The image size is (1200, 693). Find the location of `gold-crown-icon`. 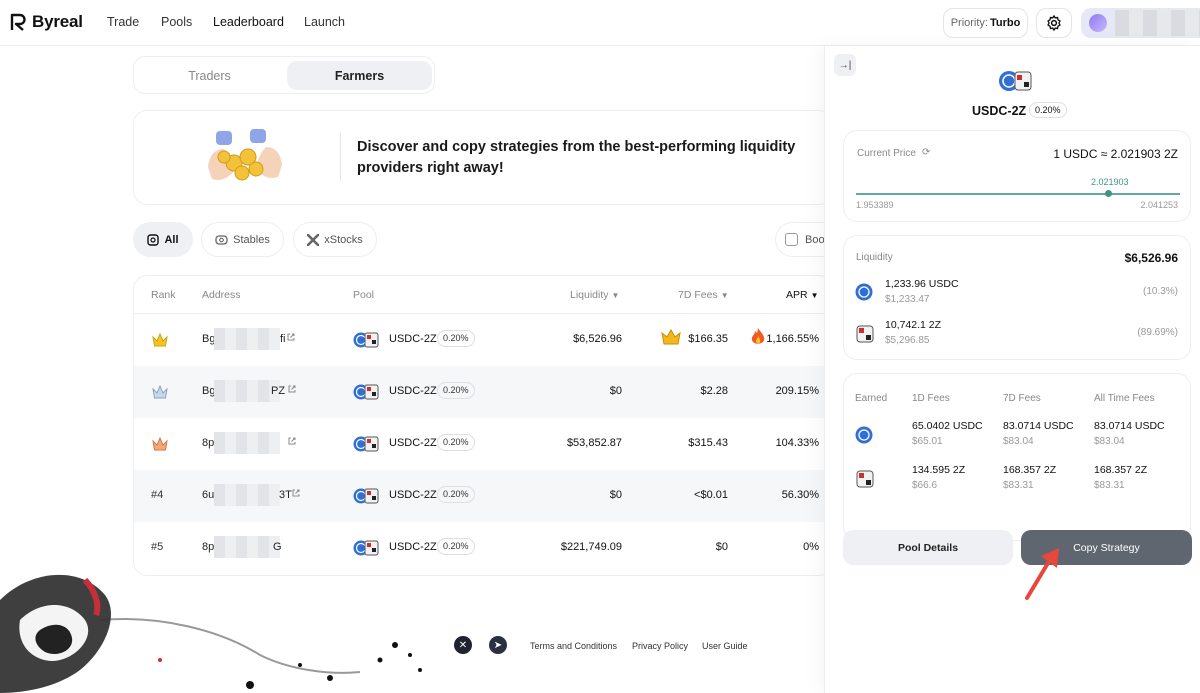

gold-crown-icon is located at coordinates (160, 339).